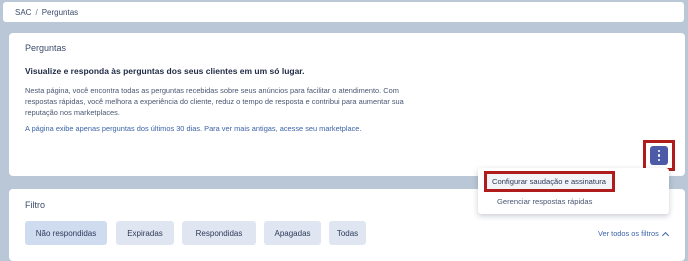  I want to click on chip-apagadas: Apagadas, so click(292, 233).